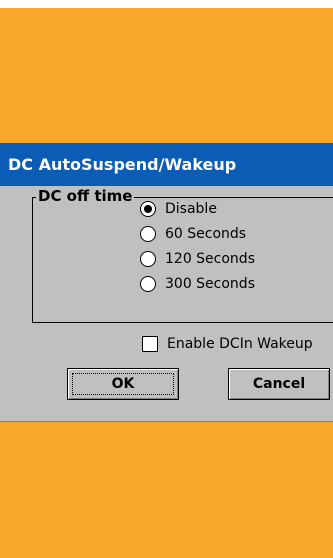  What do you see at coordinates (166, 164) in the screenshot?
I see `dialog-title: DC AutoSuspend/Wakeup` at bounding box center [166, 164].